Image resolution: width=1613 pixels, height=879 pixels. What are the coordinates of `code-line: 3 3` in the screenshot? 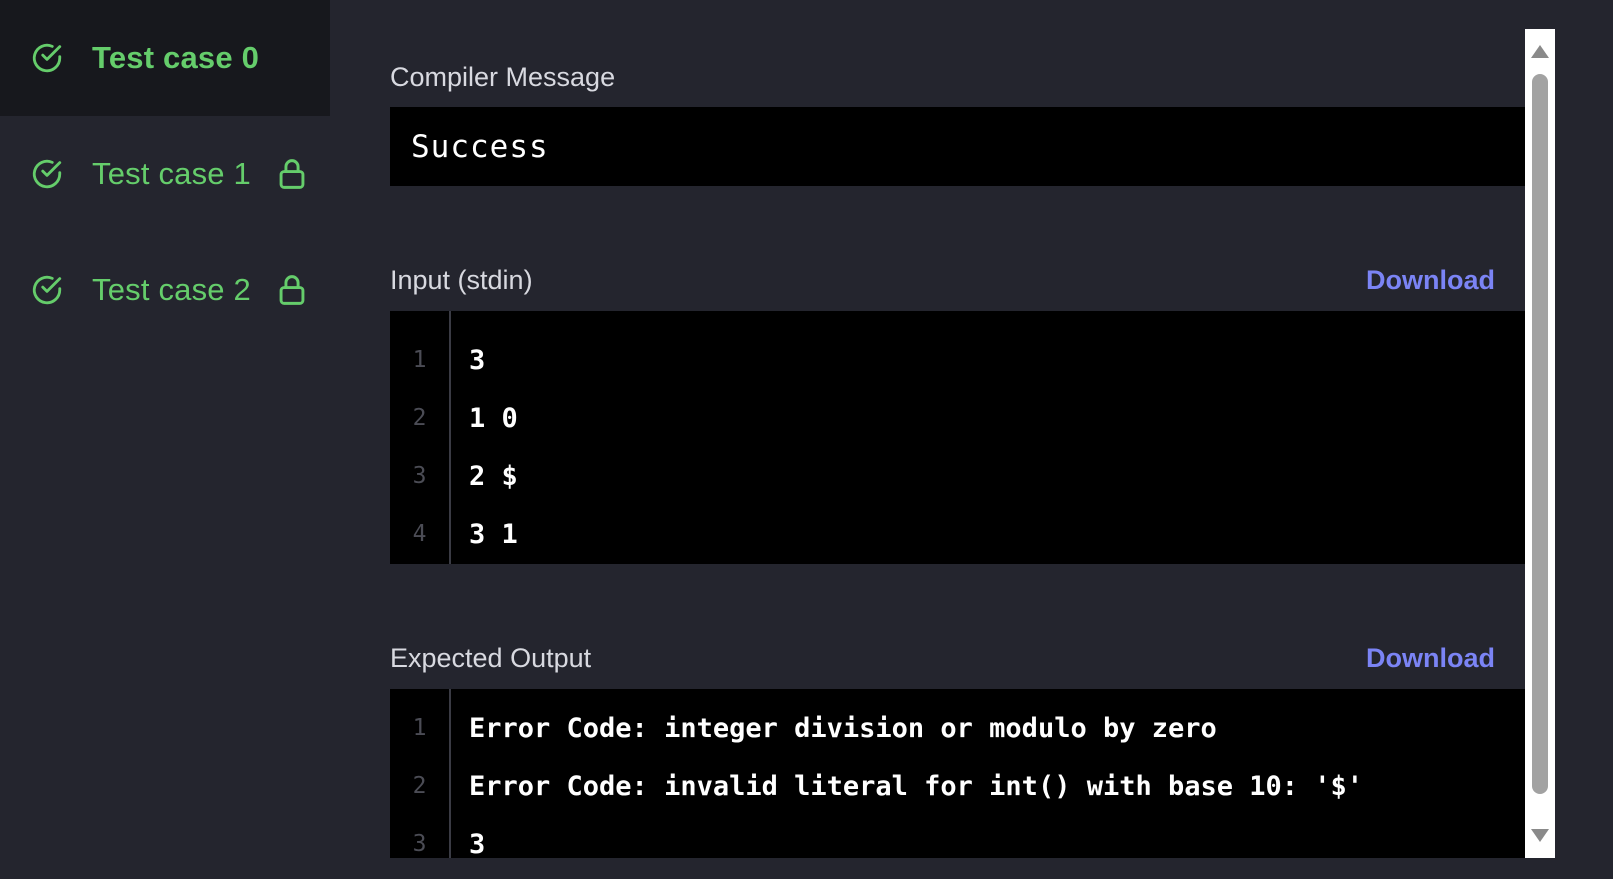 It's located at (957, 837).